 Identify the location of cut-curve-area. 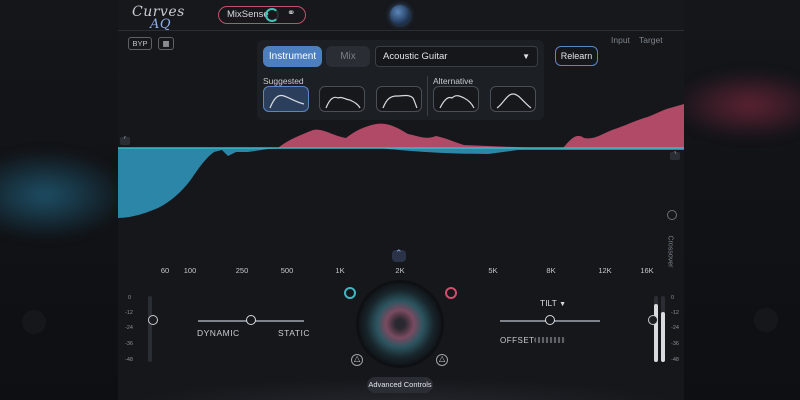
(401, 183).